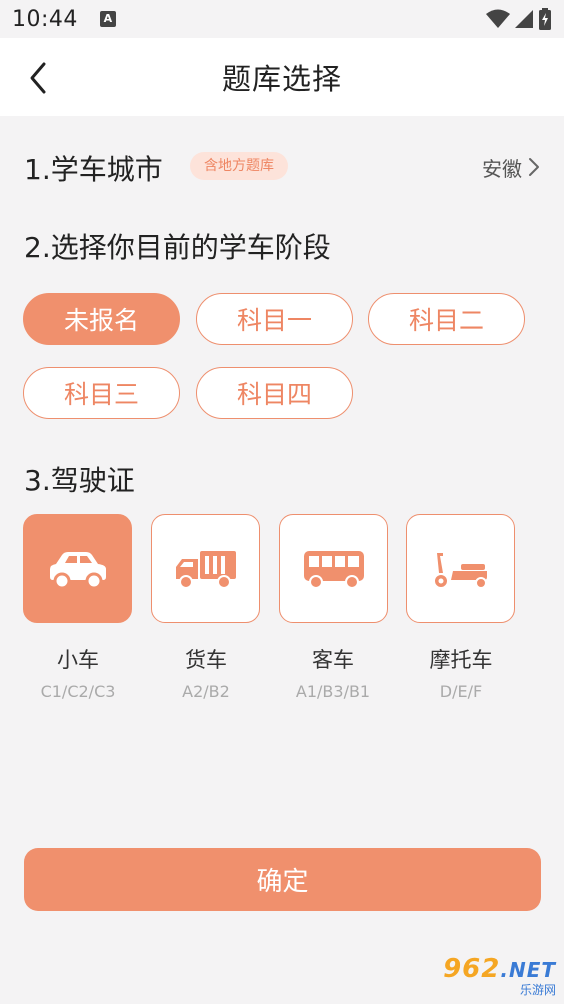  Describe the element at coordinates (461, 691) in the screenshot. I see `vehicle-code-motorcycle: D/E/F` at that location.